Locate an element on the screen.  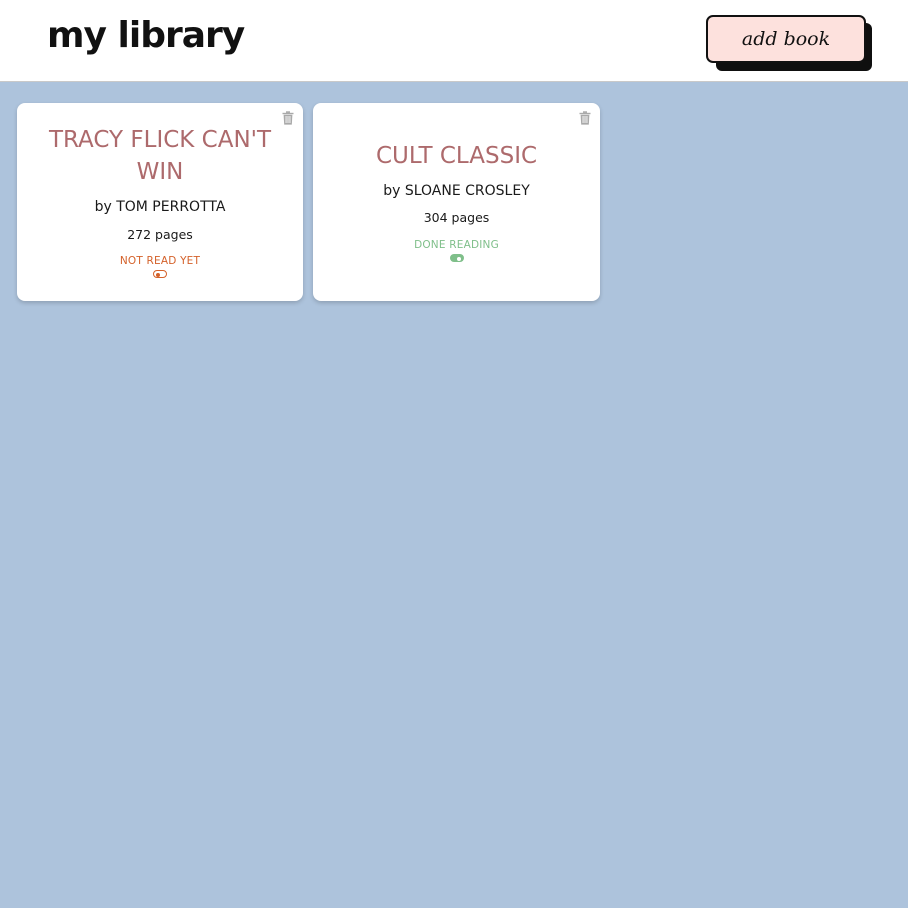
book-title: CULT CLASSIC is located at coordinates (456, 156).